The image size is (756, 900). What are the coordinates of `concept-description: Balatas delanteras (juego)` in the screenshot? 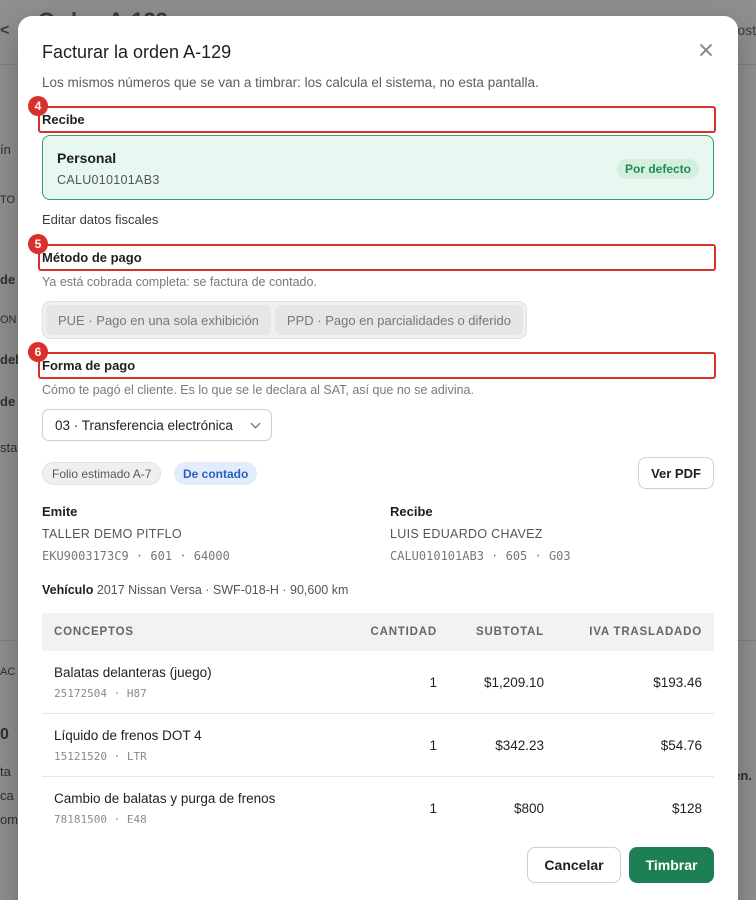 It's located at (133, 672).